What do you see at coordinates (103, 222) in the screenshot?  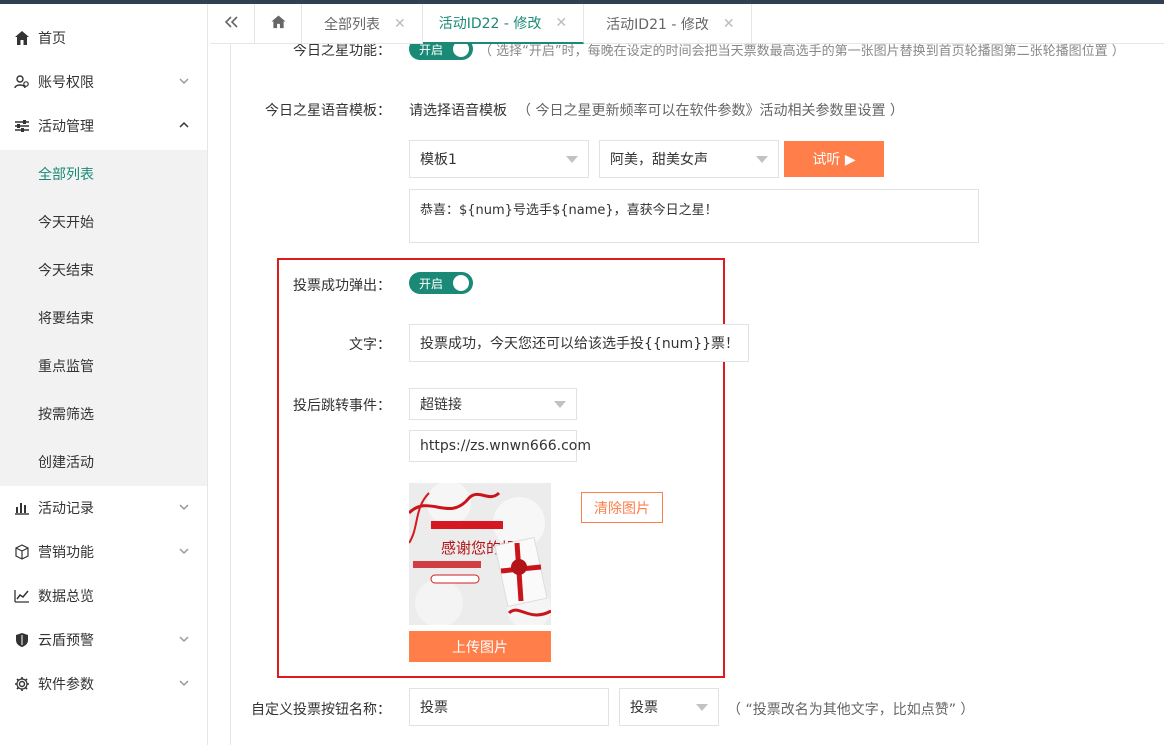 I see `submenu-item-start-today: 今天开始` at bounding box center [103, 222].